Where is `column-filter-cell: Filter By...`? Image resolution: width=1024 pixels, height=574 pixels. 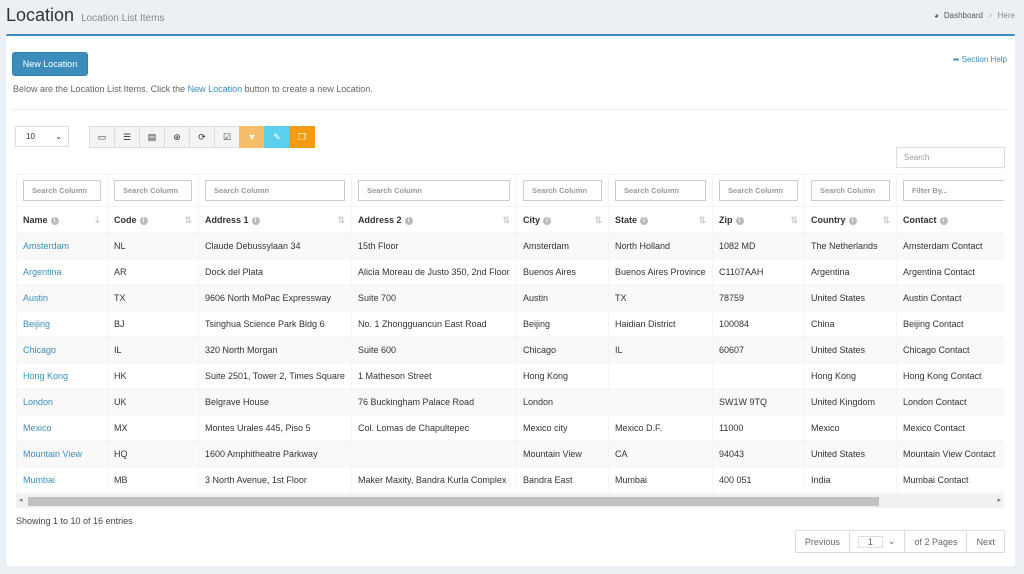
column-filter-cell: Filter By... is located at coordinates (950, 190).